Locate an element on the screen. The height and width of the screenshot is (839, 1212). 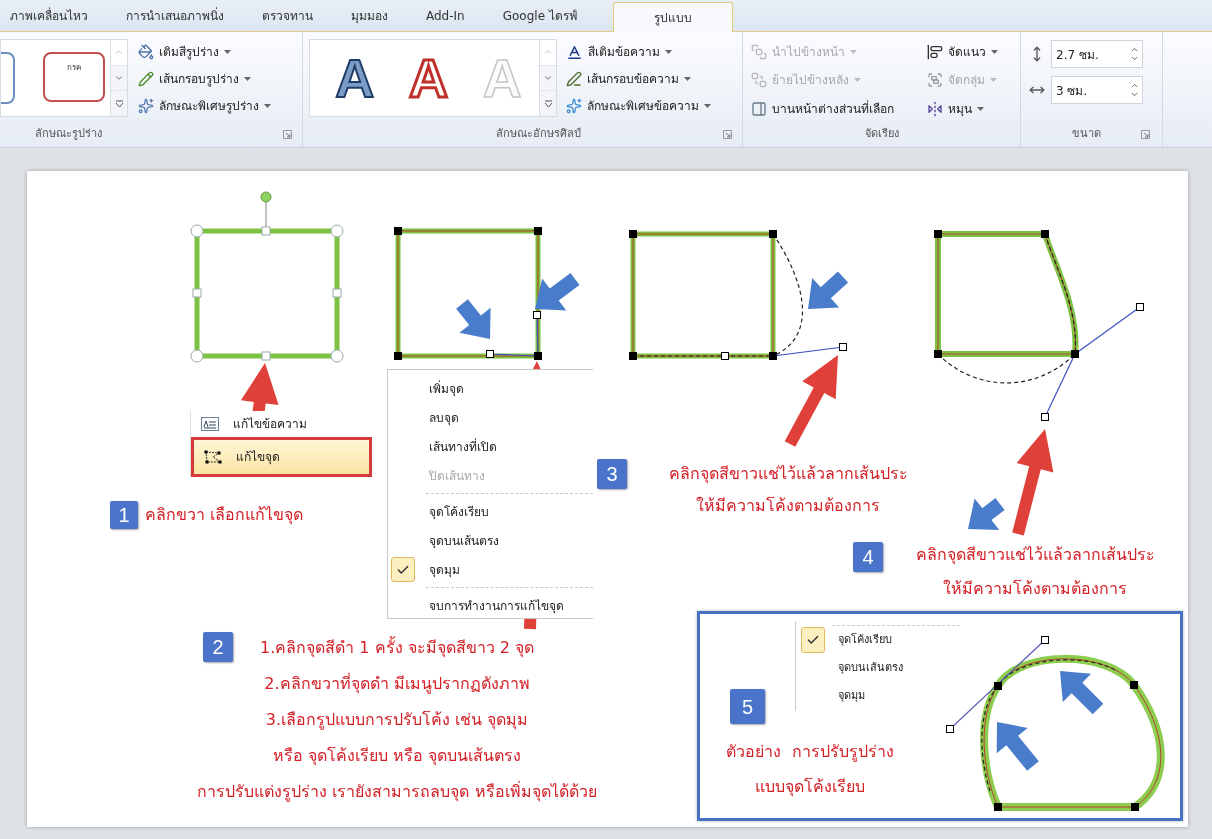
wordart-style-sample: A is located at coordinates (428, 78).